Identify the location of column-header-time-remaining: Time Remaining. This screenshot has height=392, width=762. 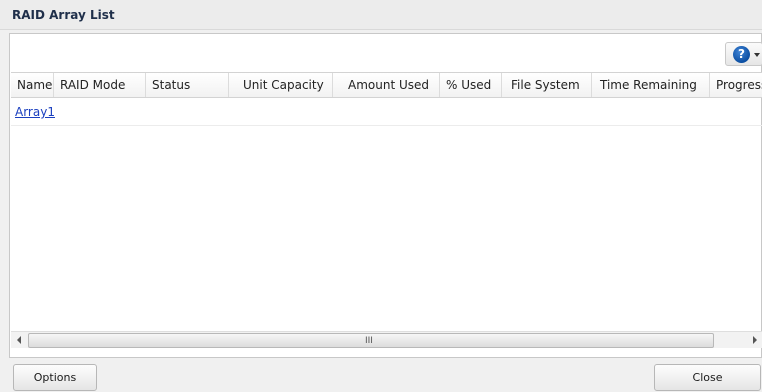
(651, 85).